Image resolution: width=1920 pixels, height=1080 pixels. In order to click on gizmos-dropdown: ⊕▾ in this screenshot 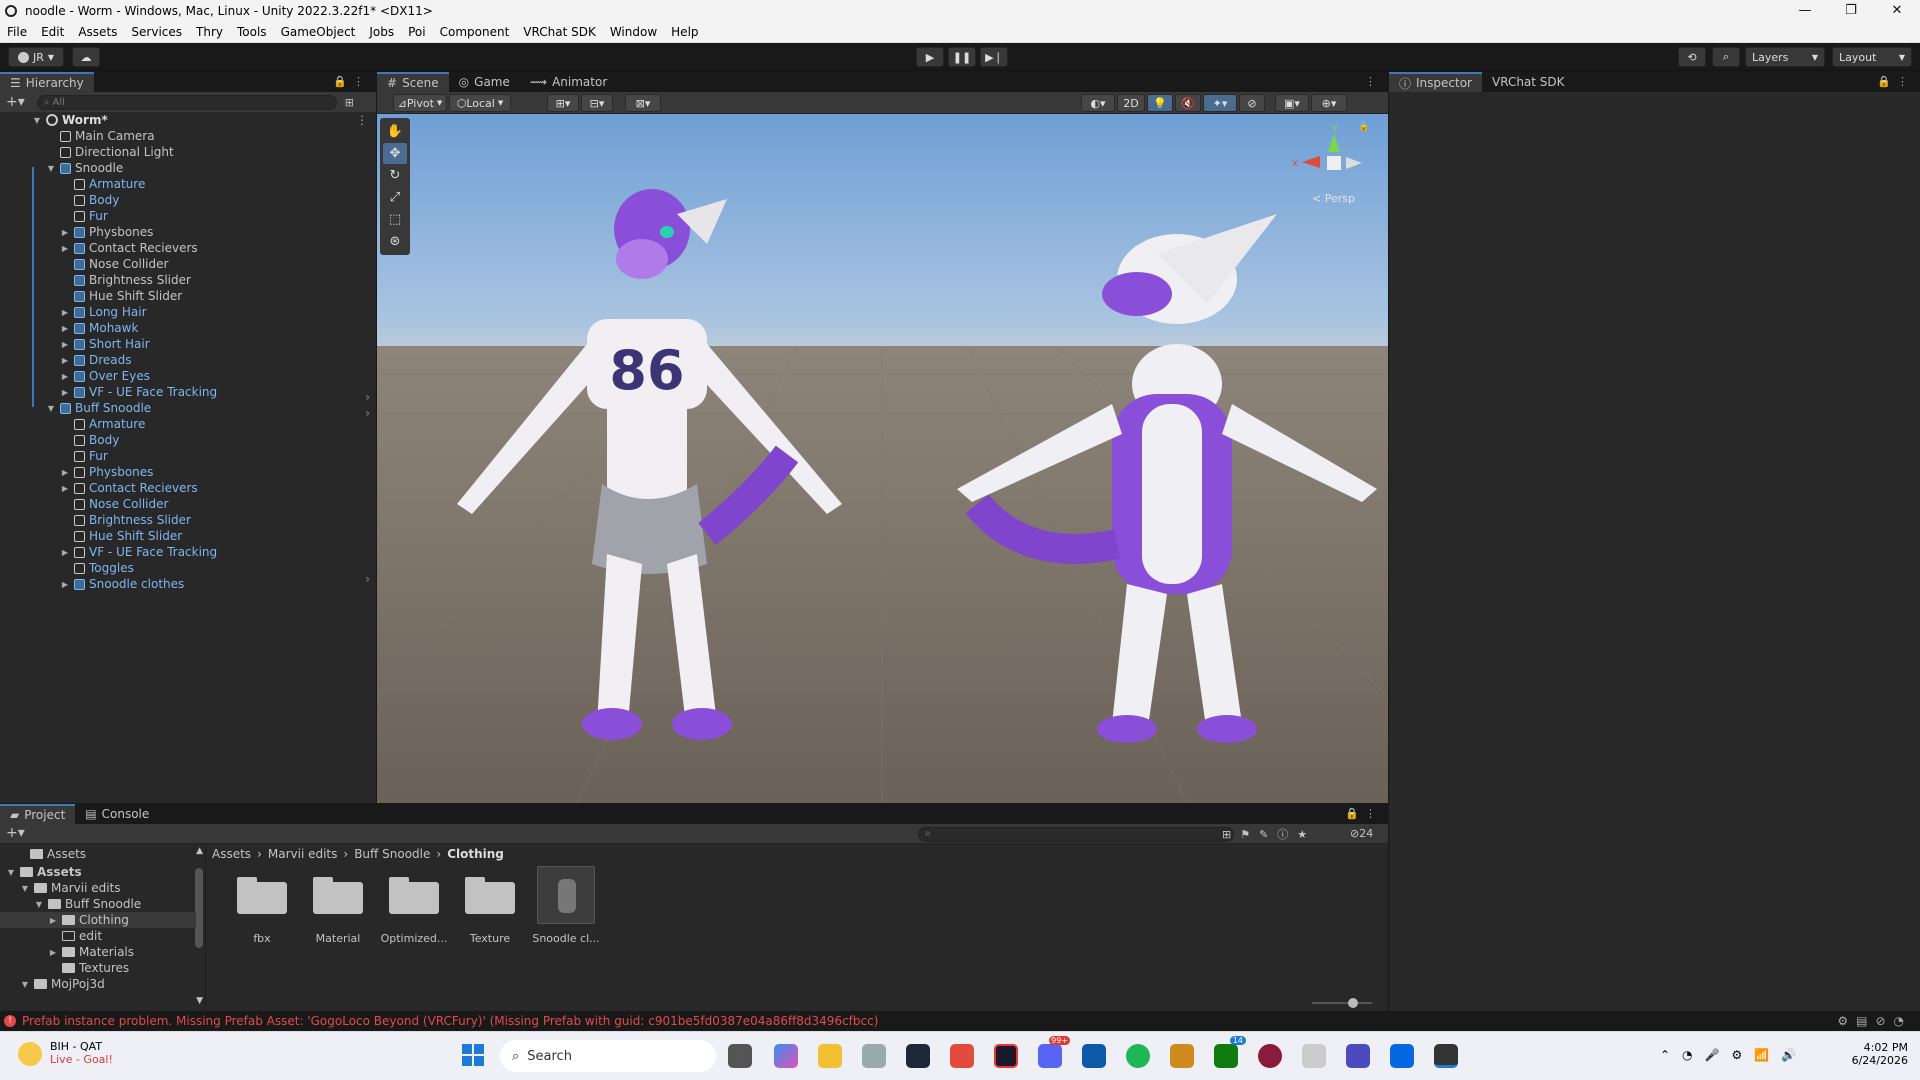, I will do `click(1329, 103)`.